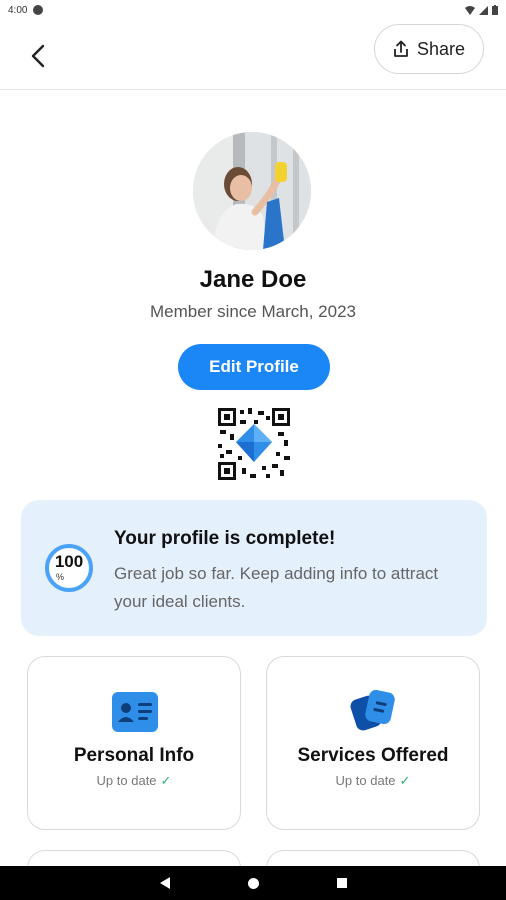  What do you see at coordinates (38, 10) in the screenshot?
I see `circle-status-icon` at bounding box center [38, 10].